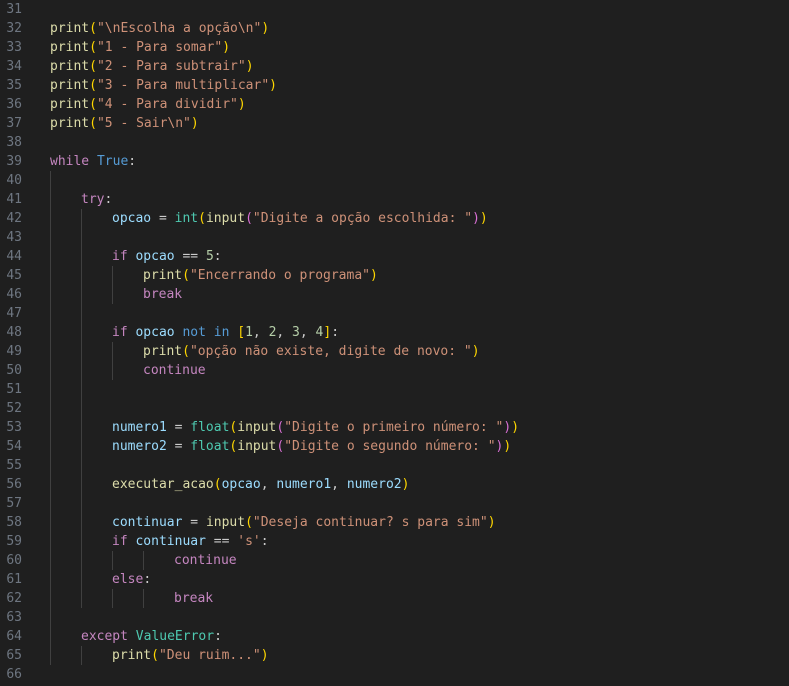  Describe the element at coordinates (14, 446) in the screenshot. I see `line-number: 54` at that location.